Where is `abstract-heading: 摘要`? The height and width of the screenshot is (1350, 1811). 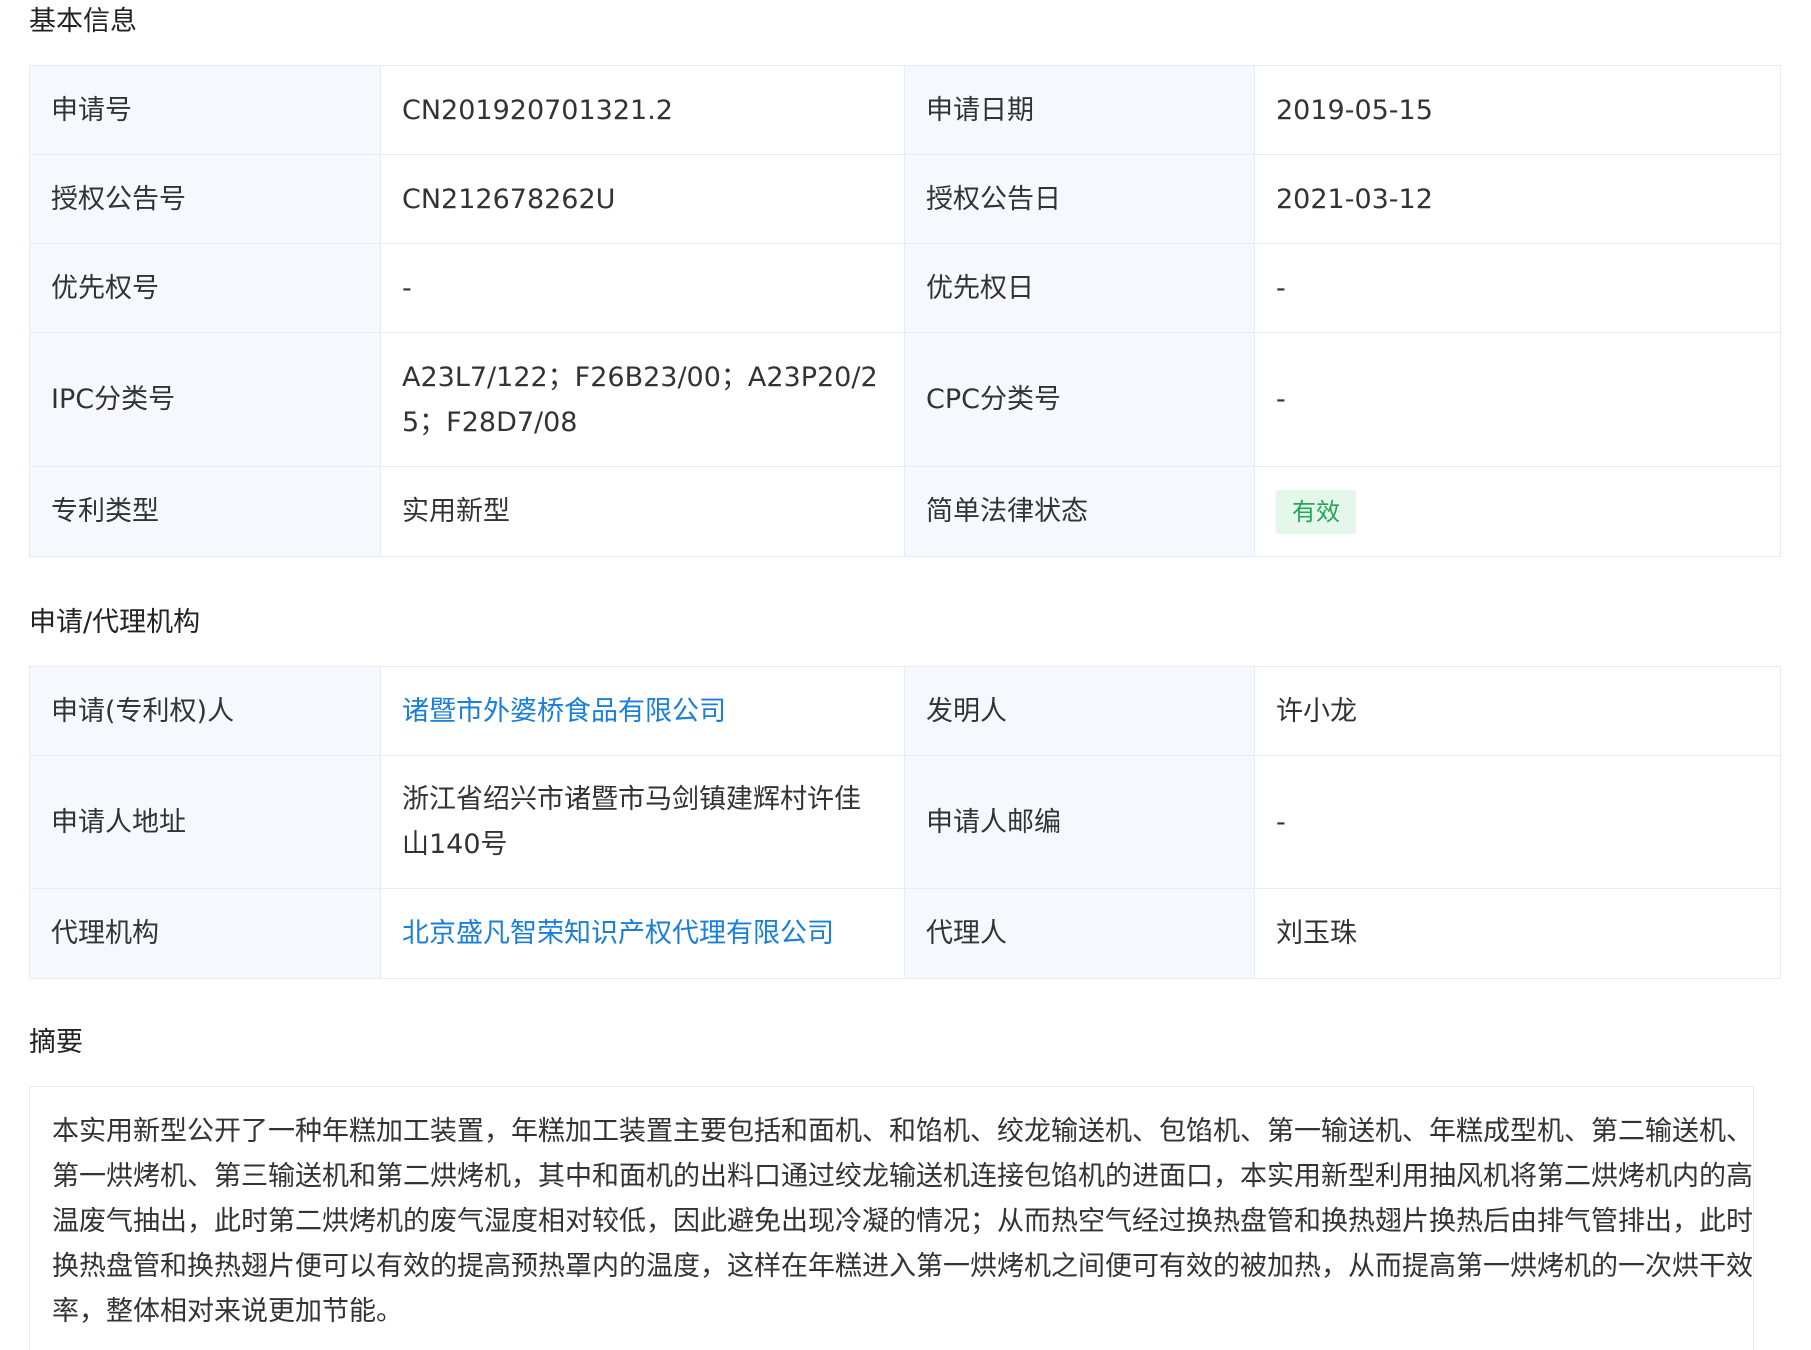
abstract-heading: 摘要 is located at coordinates (56, 1042).